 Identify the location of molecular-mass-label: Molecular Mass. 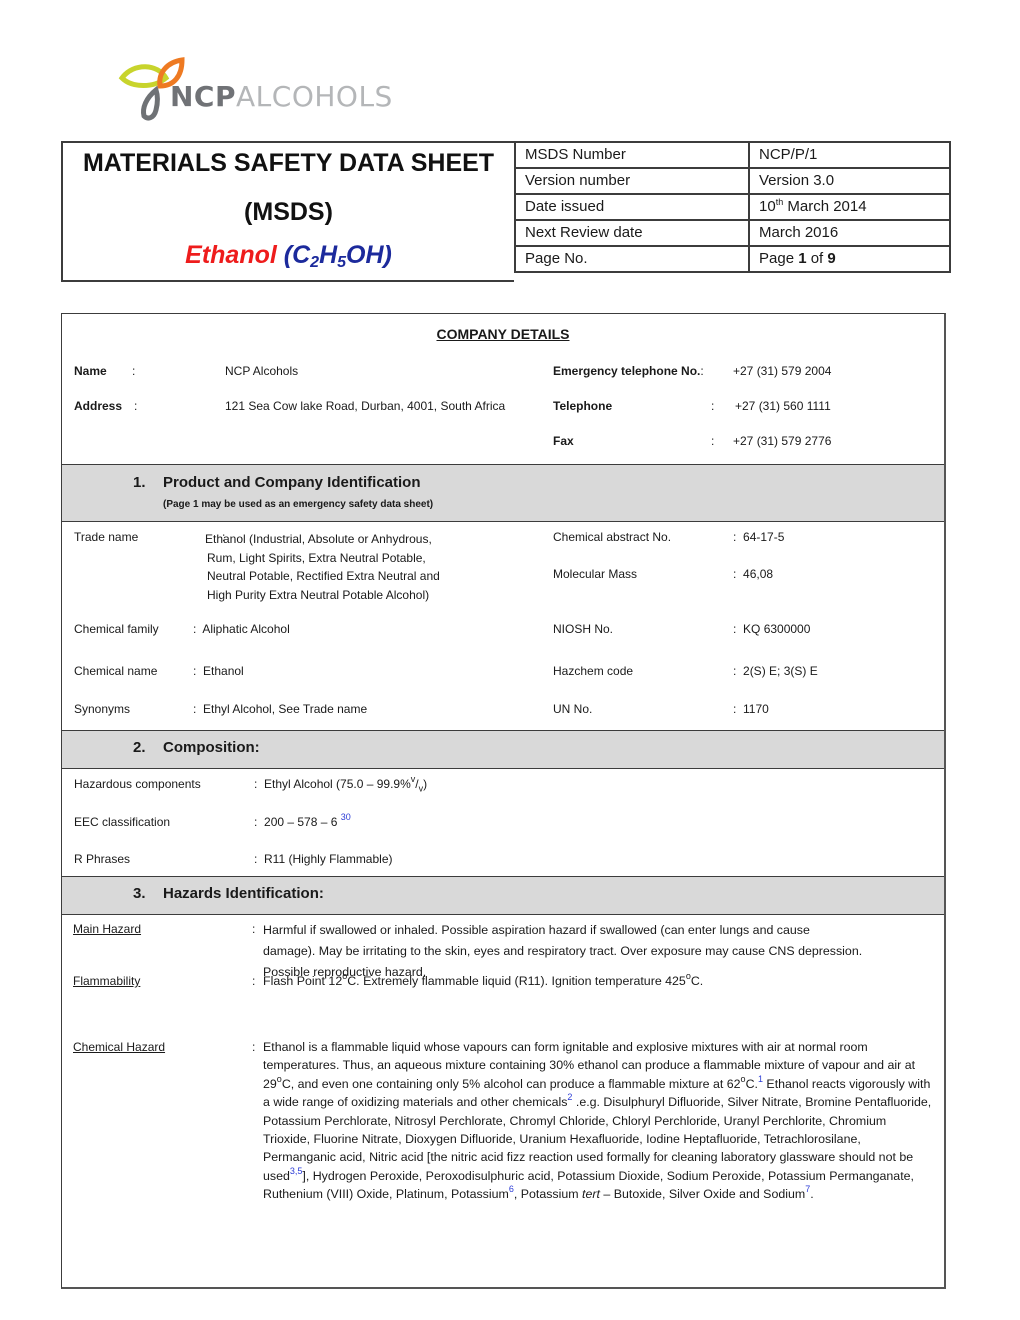
(595, 574).